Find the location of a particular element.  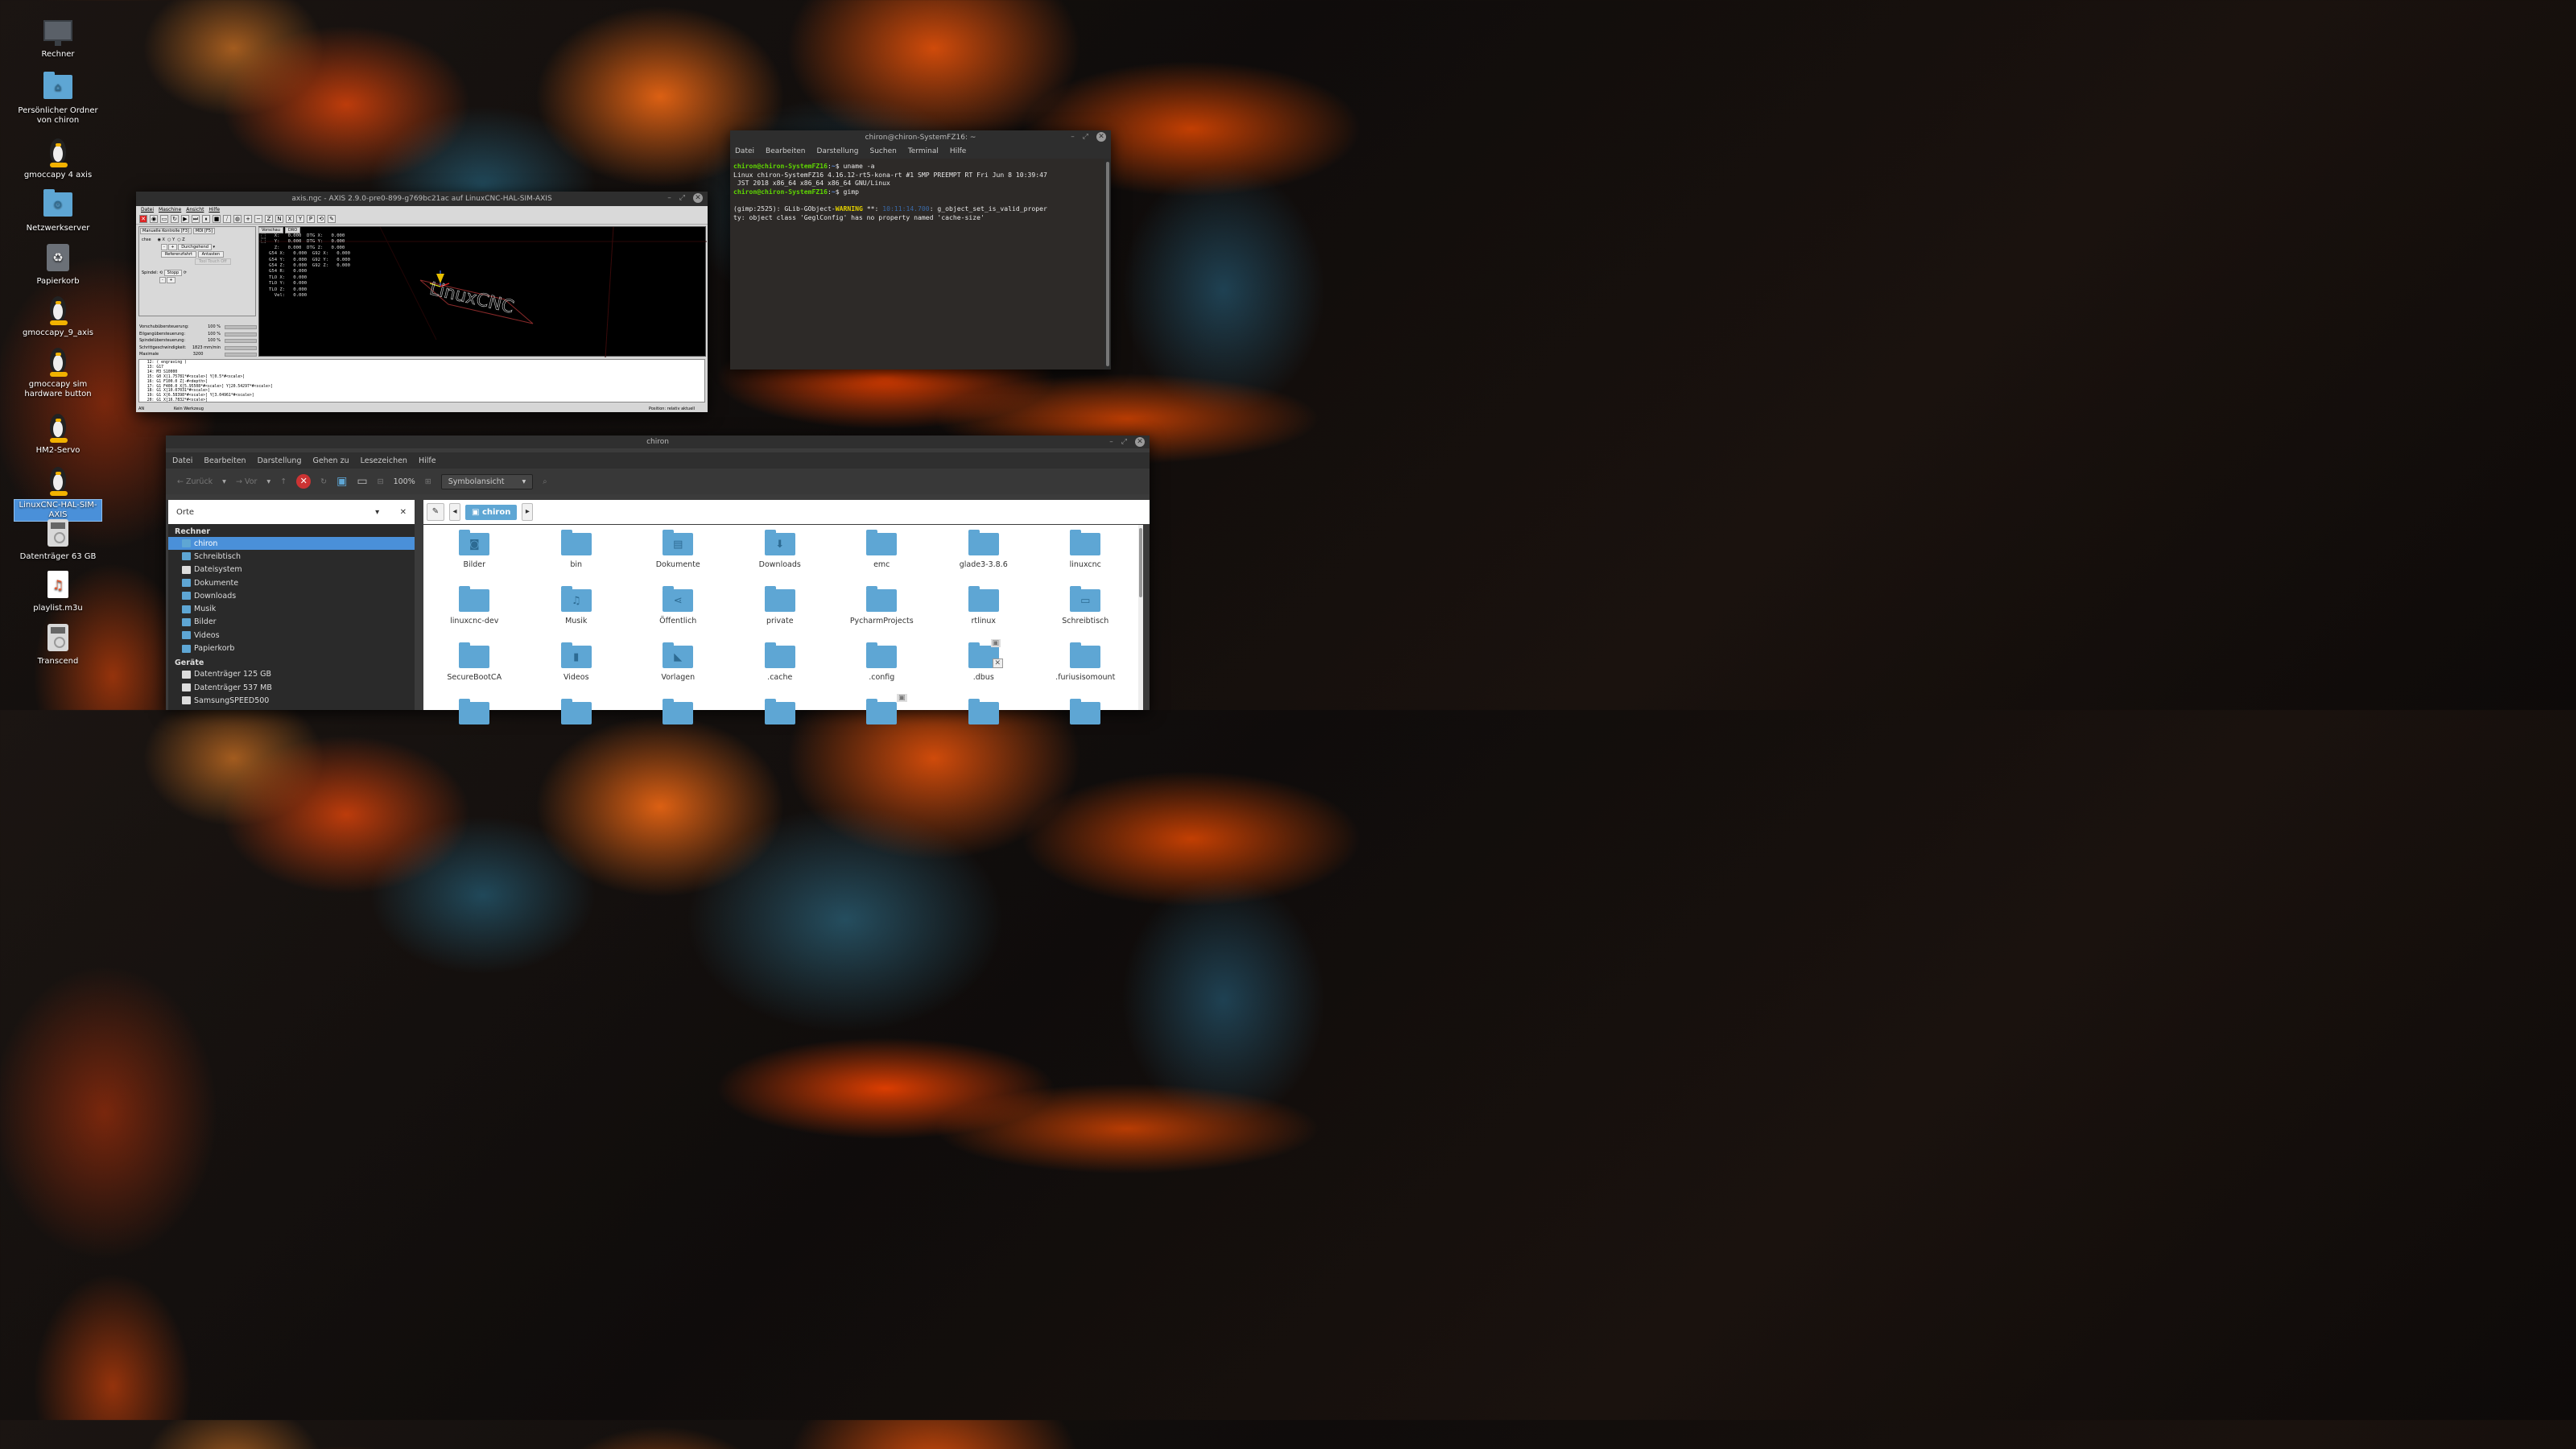

sidebar-item-bilder: Bilder is located at coordinates (291, 622).